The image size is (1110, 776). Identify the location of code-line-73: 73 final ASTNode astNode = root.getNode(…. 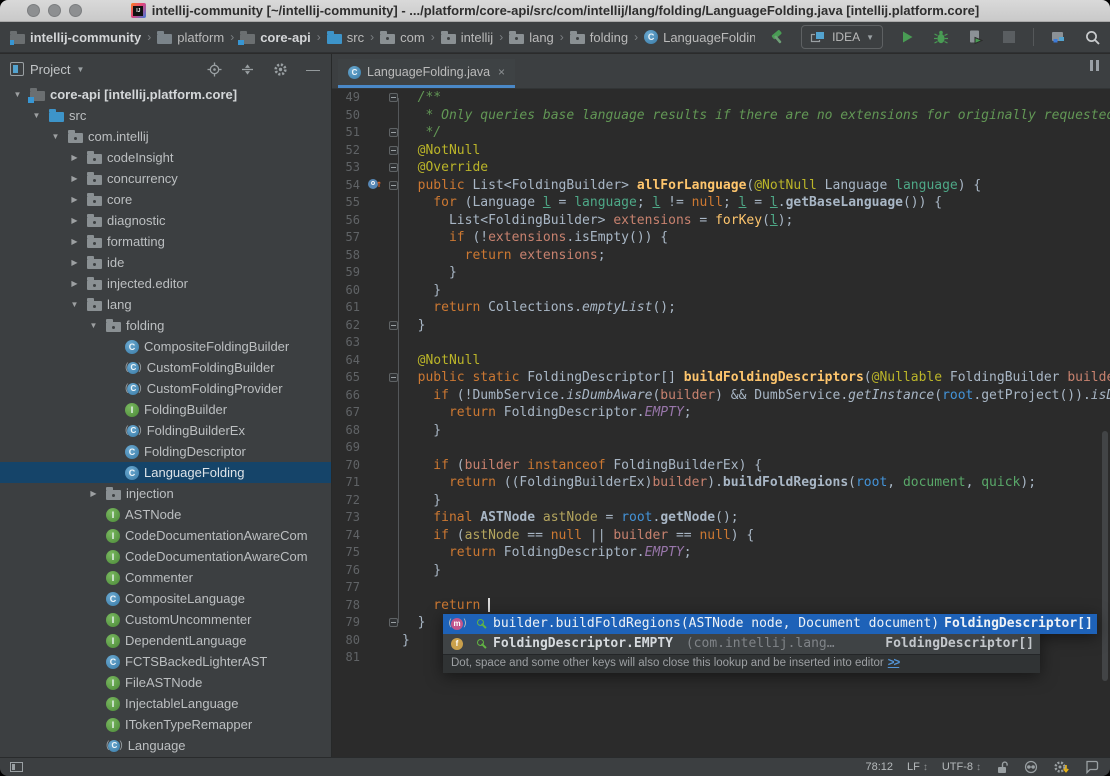
(721, 518).